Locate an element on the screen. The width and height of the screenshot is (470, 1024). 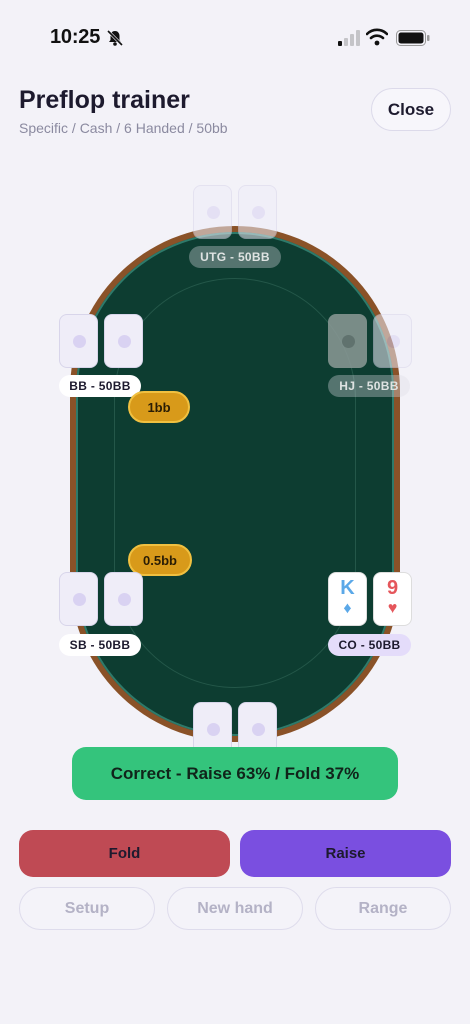
seat-label-co: CO - 50BB is located at coordinates (369, 645).